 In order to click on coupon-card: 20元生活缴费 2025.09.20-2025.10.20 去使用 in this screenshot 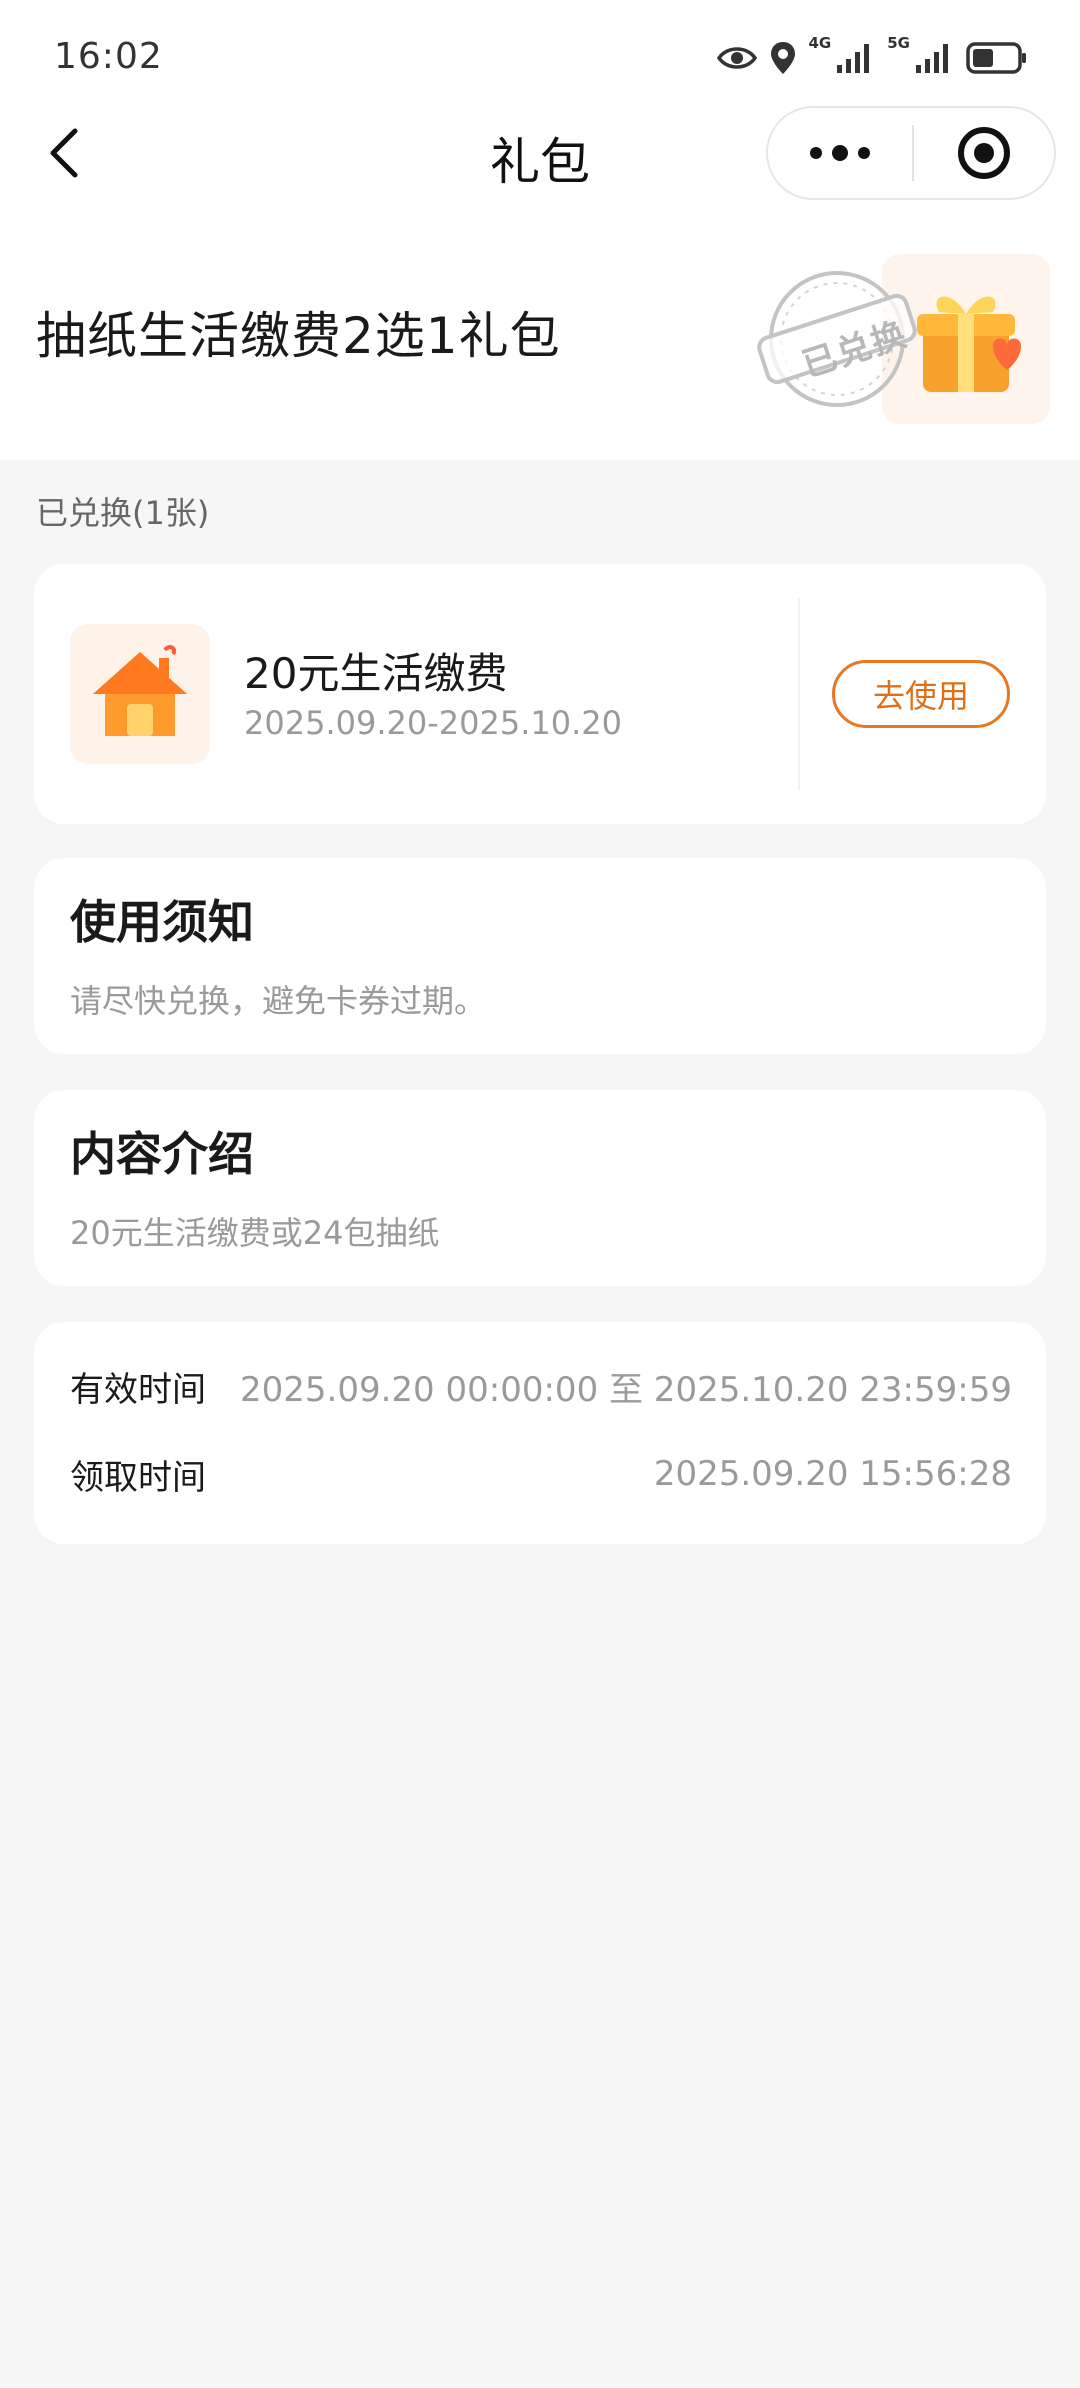, I will do `click(540, 694)`.